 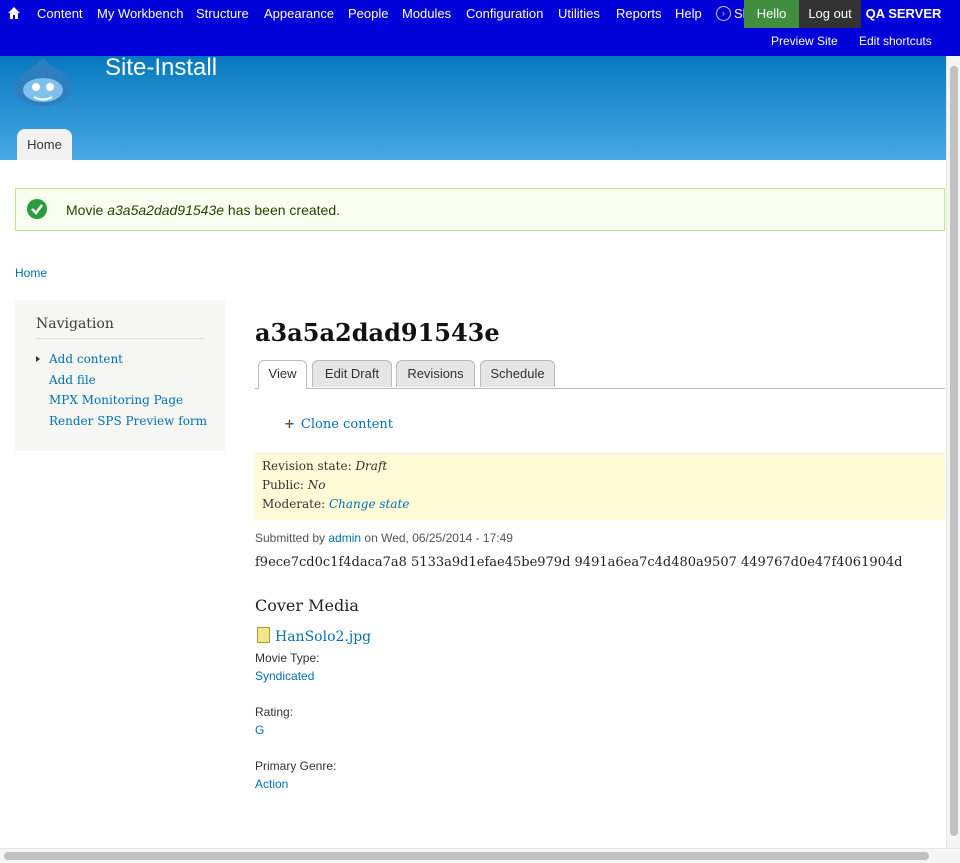 What do you see at coordinates (299, 13) in the screenshot?
I see `menu-appearance: Appearance` at bounding box center [299, 13].